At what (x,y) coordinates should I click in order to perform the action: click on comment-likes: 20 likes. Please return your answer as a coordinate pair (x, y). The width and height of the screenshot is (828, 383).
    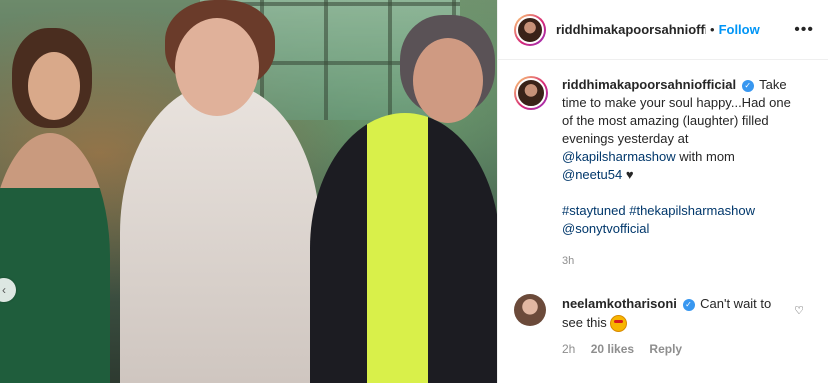
    Looking at the image, I should click on (612, 349).